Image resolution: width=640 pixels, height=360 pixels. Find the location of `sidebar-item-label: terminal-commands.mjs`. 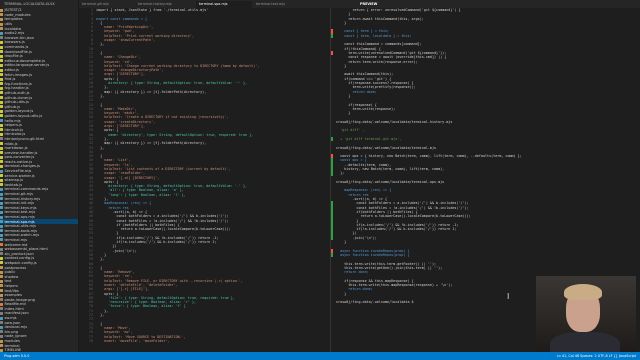

sidebar-item-label: terminal-commands.mjs is located at coordinates (26, 189).